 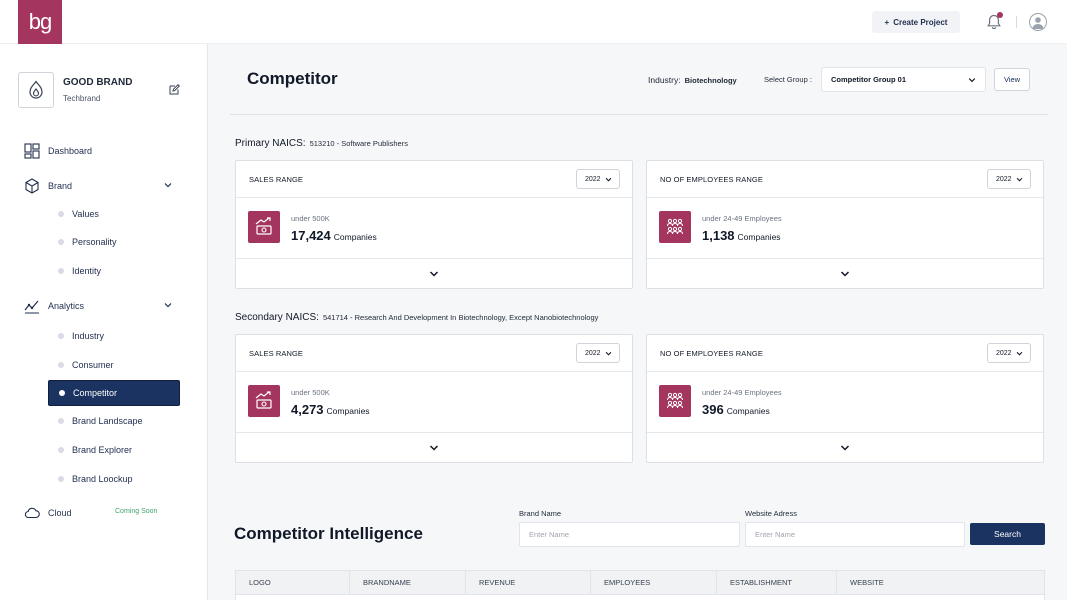 I want to click on nav-dashboard: Dashboard, so click(x=58, y=151).